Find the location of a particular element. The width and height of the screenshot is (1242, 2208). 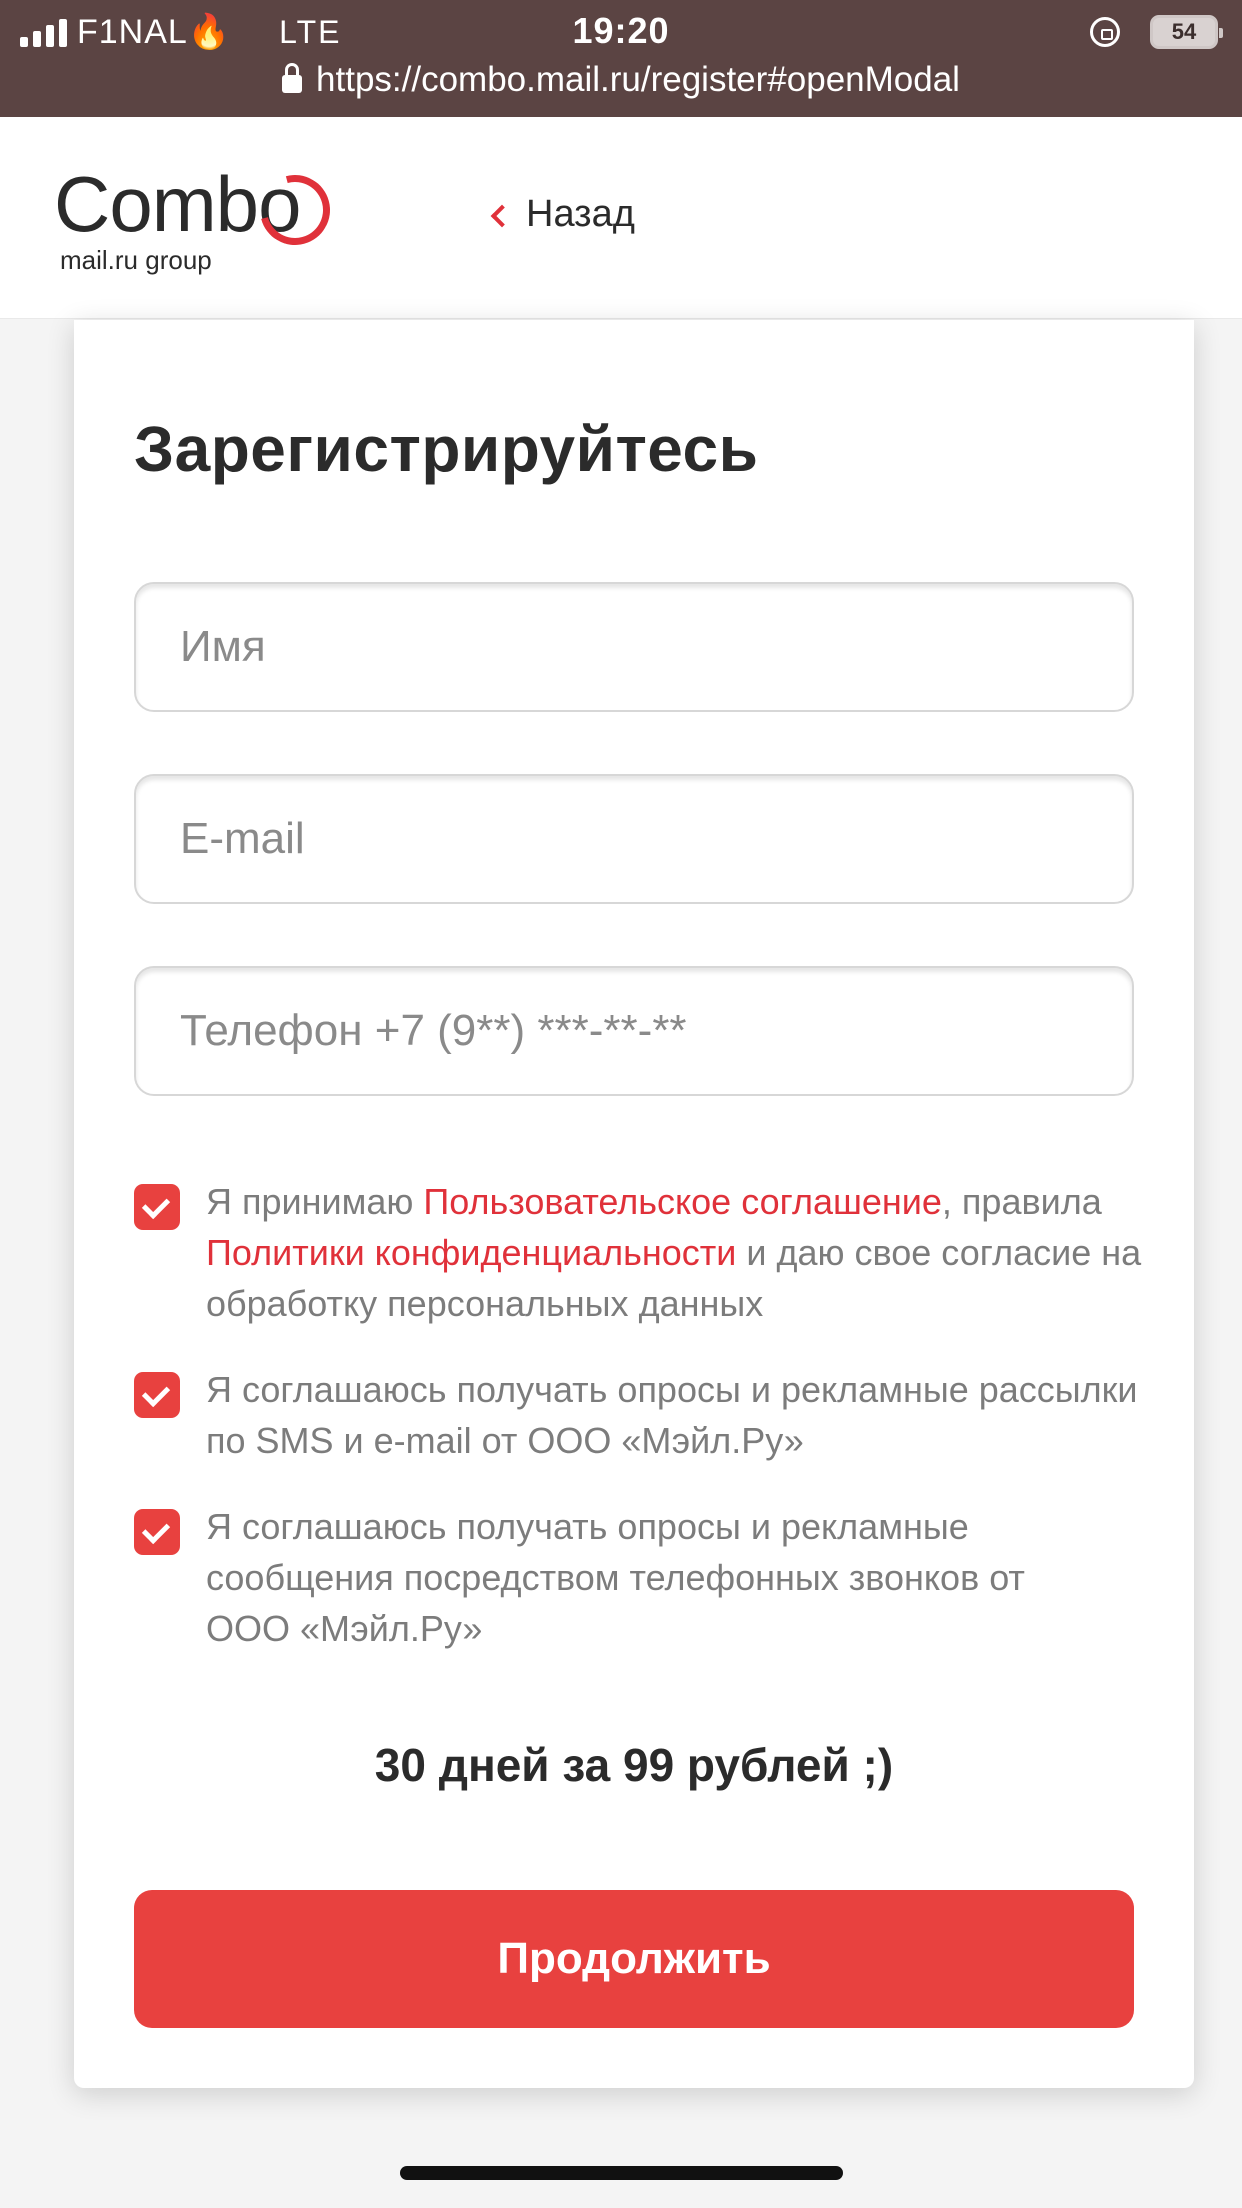

lock-icon is located at coordinates (292, 78).